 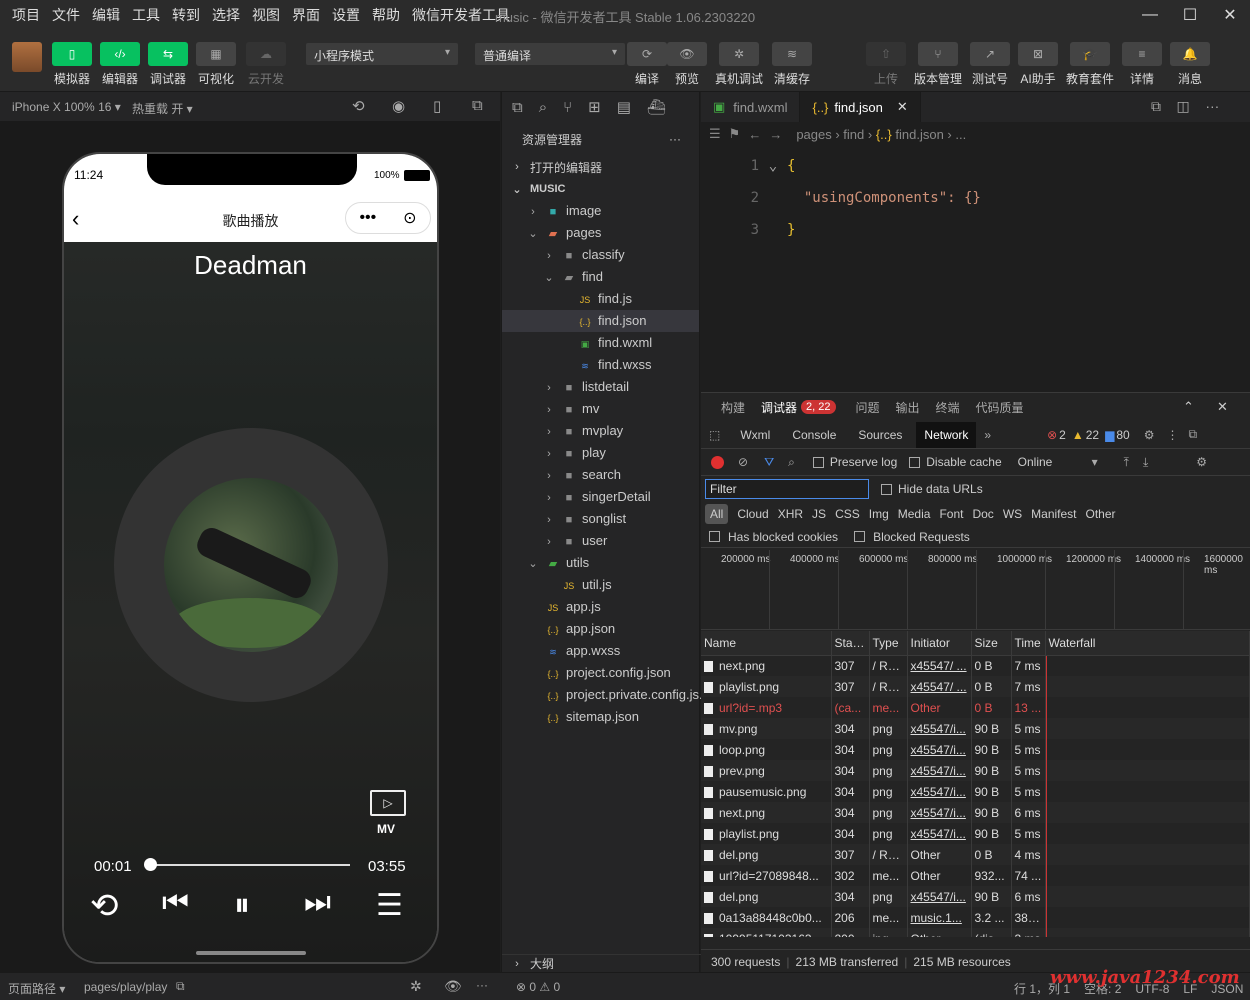 What do you see at coordinates (538, 987) in the screenshot?
I see `problems-count: ⊗ 0 ⚠ 0` at bounding box center [538, 987].